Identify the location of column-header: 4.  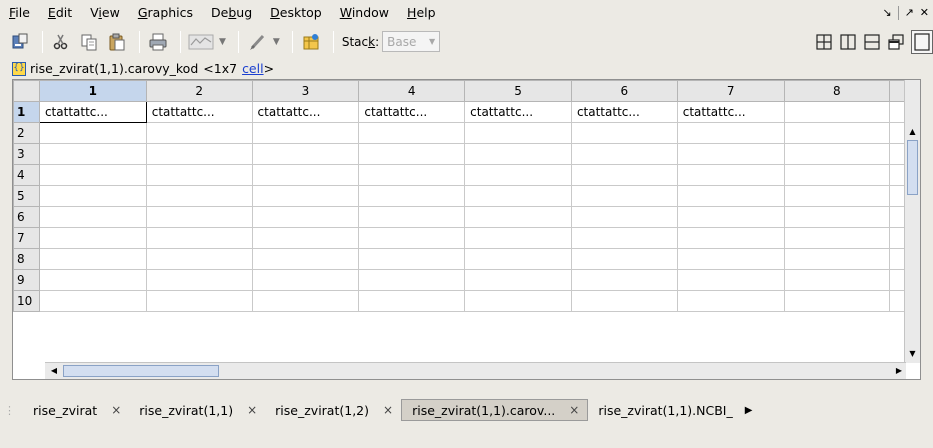
(412, 91).